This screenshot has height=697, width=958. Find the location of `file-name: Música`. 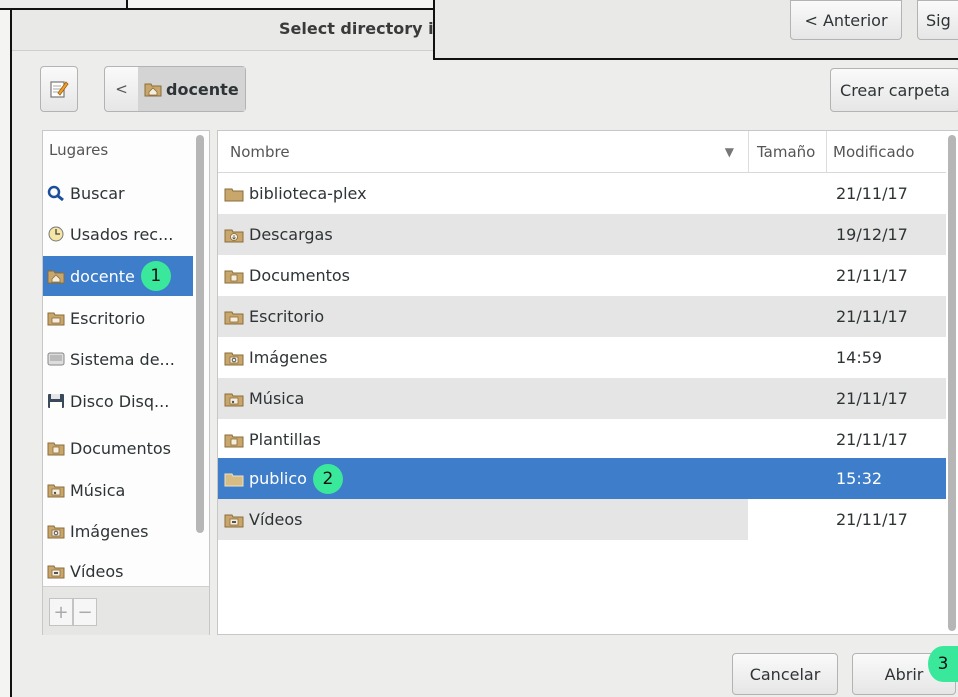

file-name: Música is located at coordinates (277, 398).